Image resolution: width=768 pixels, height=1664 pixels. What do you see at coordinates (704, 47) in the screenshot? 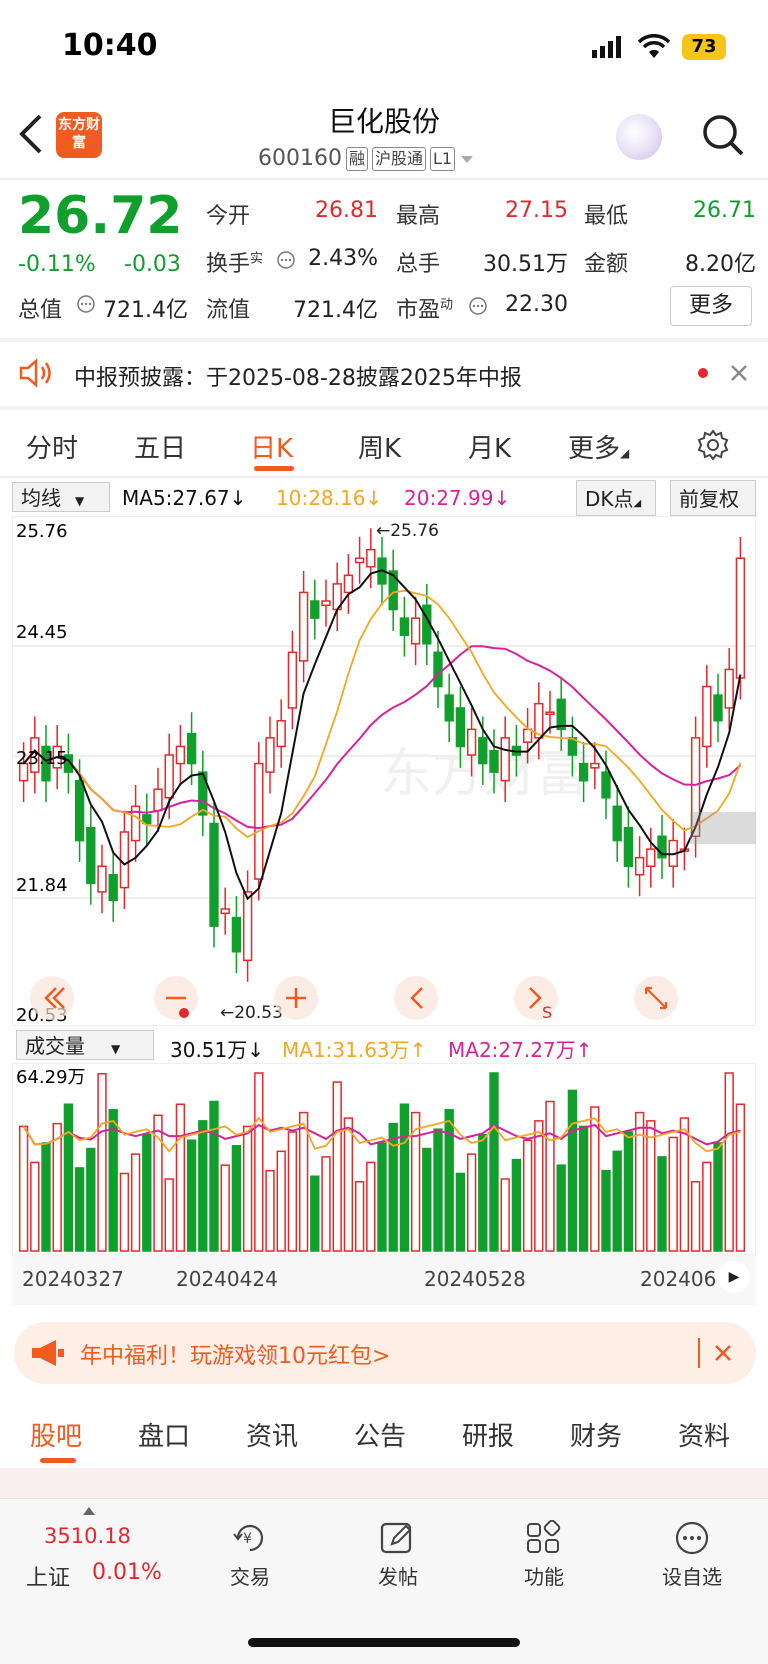
I see `battery-indicator: 73` at bounding box center [704, 47].